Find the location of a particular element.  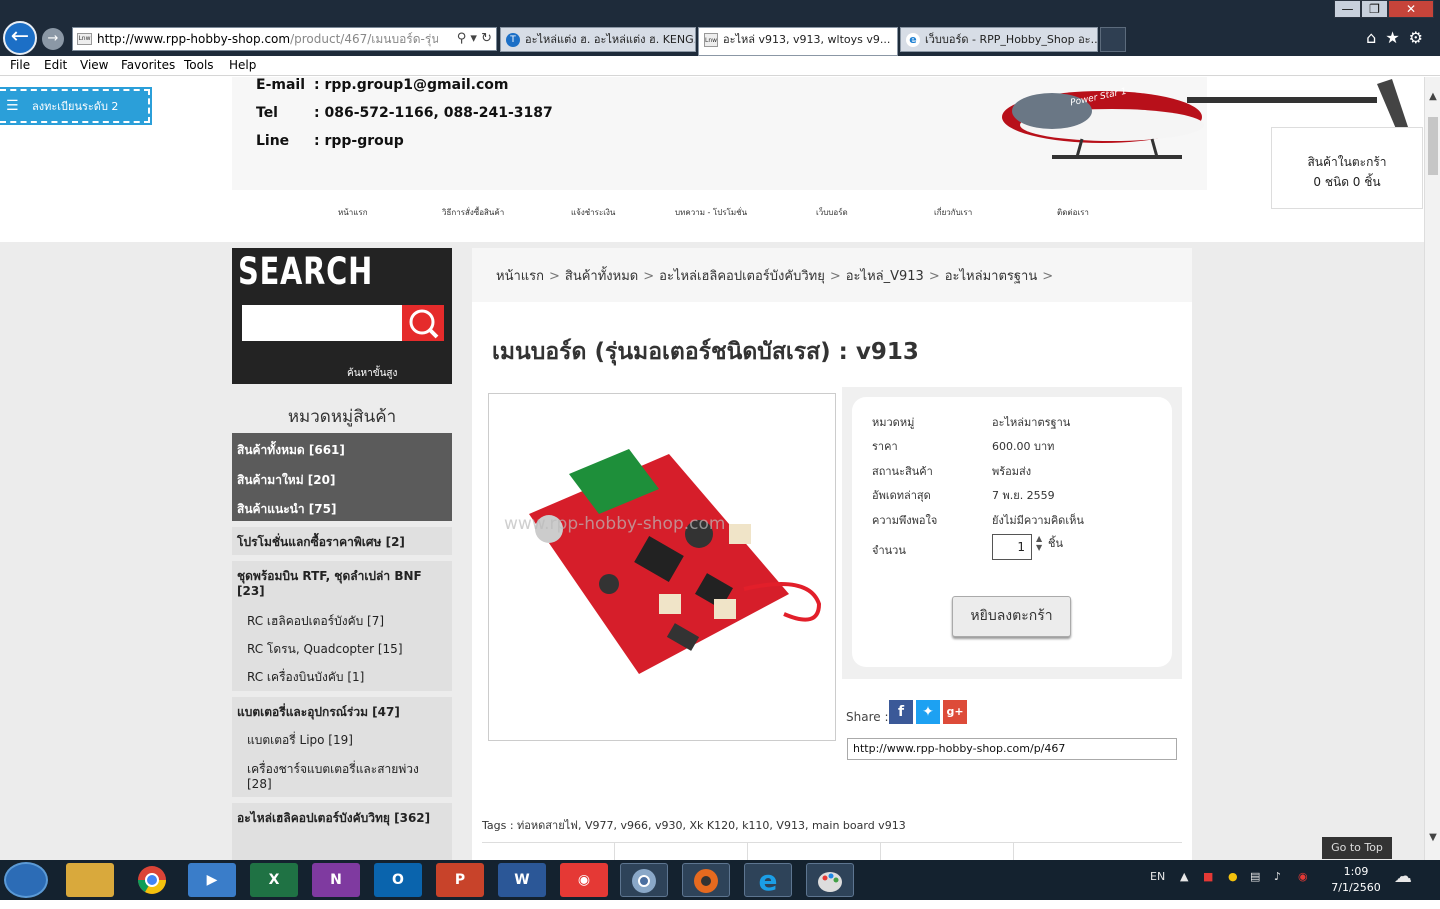

scroll-up-icon: ▲ is located at coordinates (1432, 96).